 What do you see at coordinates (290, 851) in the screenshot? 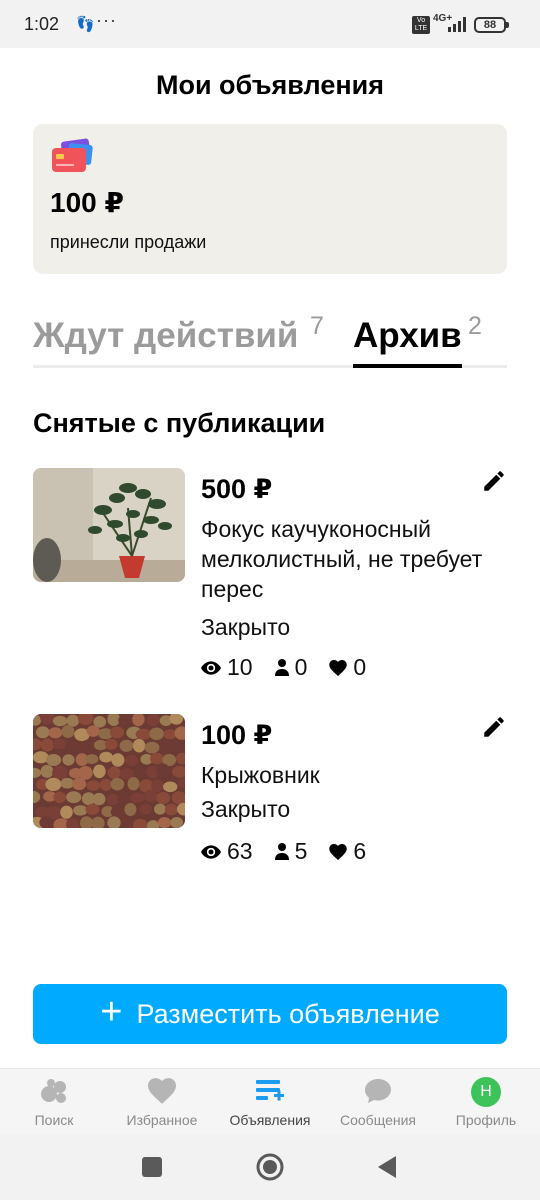
I see `contacts-stat: 5` at bounding box center [290, 851].